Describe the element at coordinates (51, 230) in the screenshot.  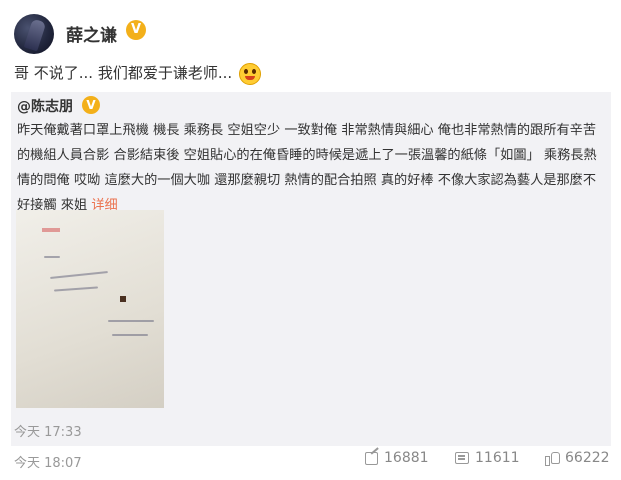
I see `airline-logo-icon` at that location.